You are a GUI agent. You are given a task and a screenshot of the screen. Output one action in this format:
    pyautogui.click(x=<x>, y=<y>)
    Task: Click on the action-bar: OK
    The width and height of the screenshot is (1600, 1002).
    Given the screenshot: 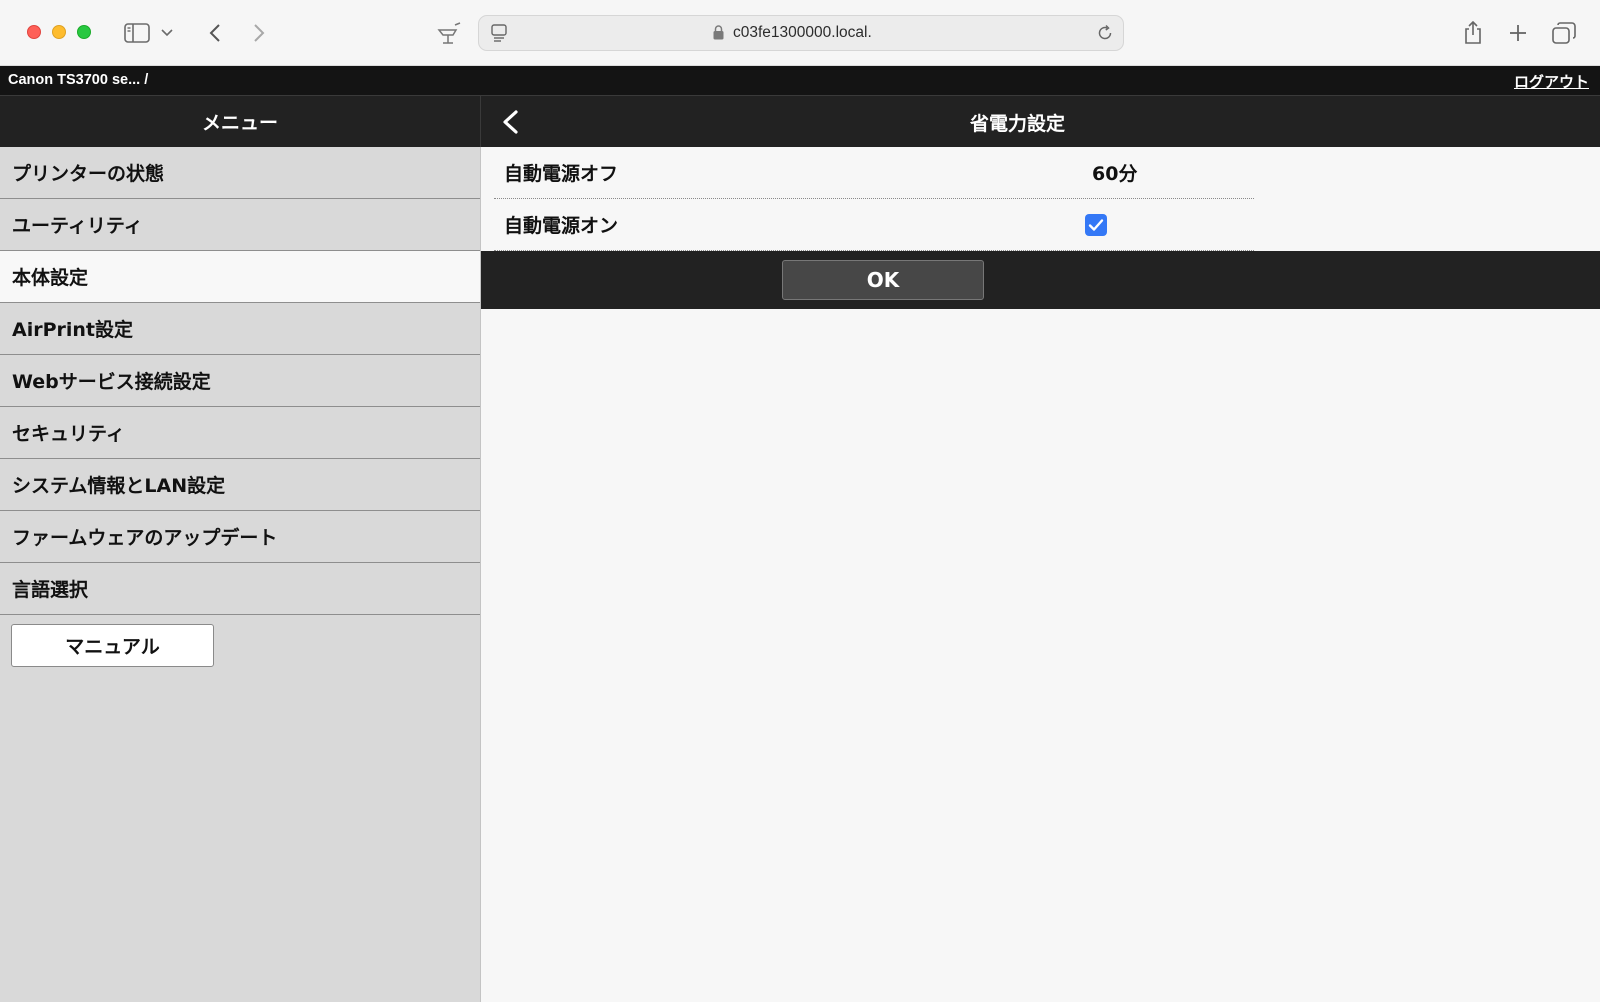 What is the action you would take?
    pyautogui.click(x=1040, y=280)
    